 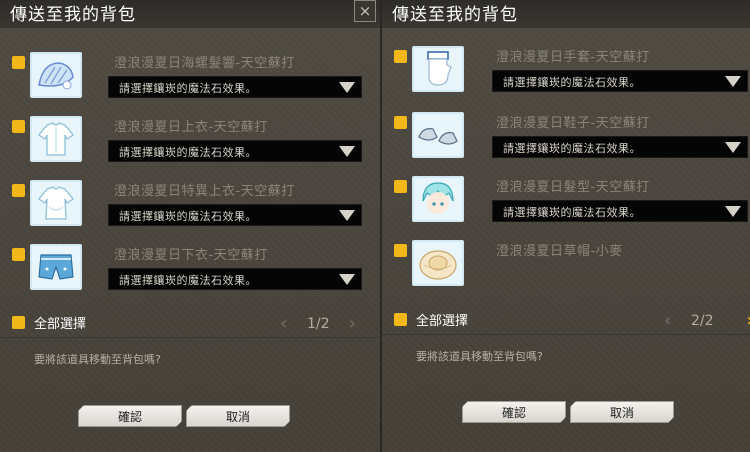 I want to click on item-row: 澄浪漫夏日手套-天空蘇打 請選擇鑲崁的魔法石效果。, so click(x=566, y=72).